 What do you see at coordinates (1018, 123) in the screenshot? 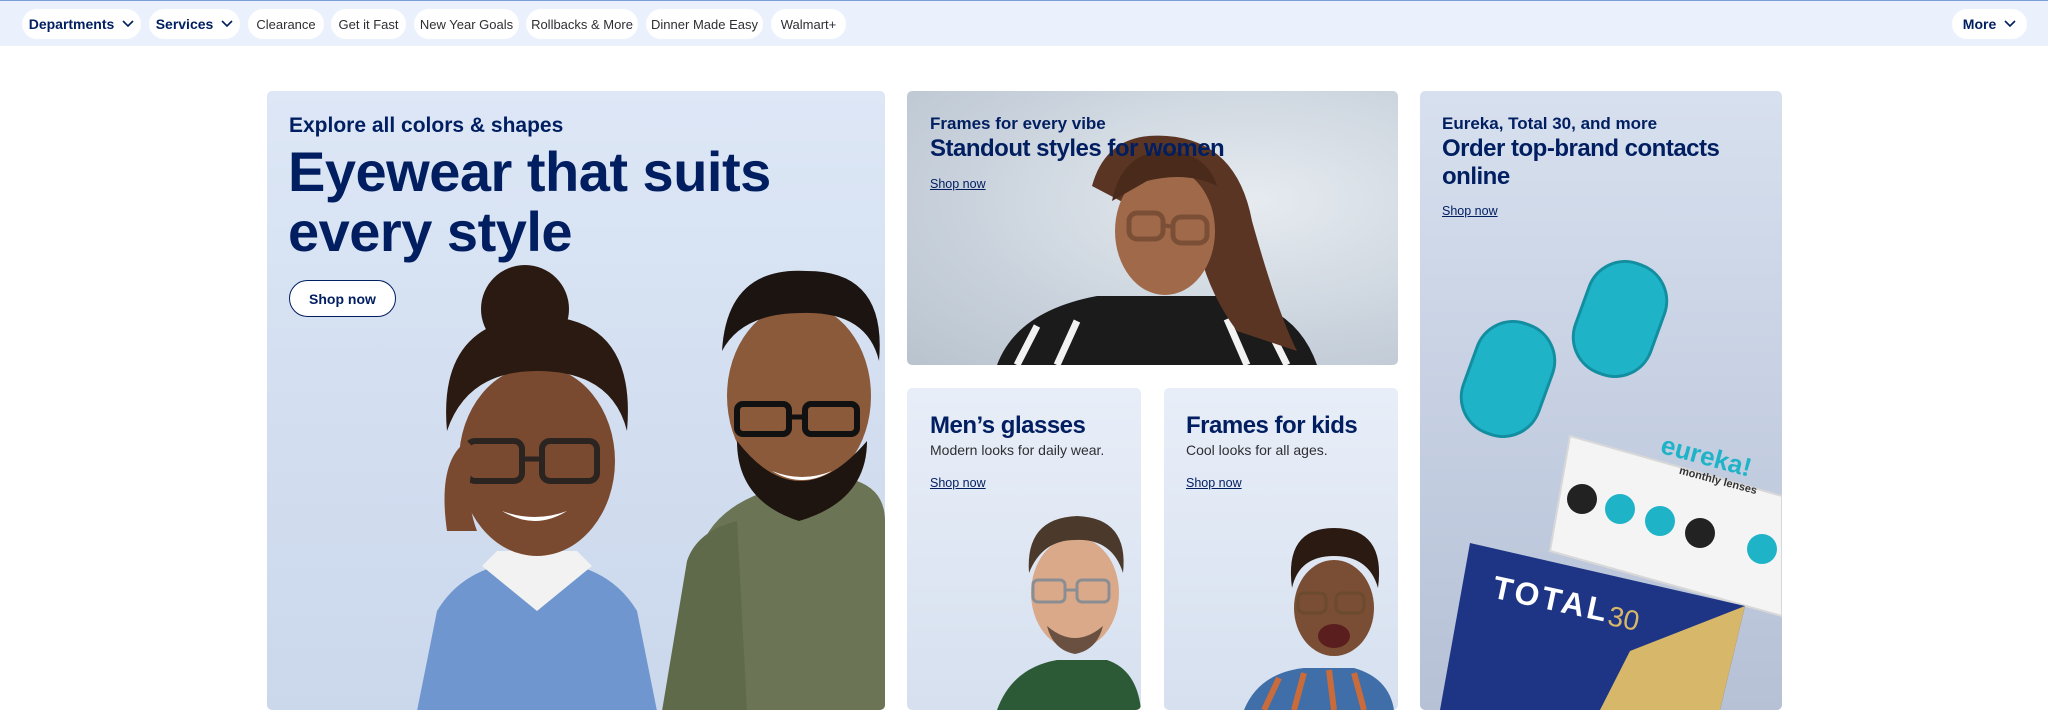
I see `women-eyebrow: Frames for every vibe` at bounding box center [1018, 123].